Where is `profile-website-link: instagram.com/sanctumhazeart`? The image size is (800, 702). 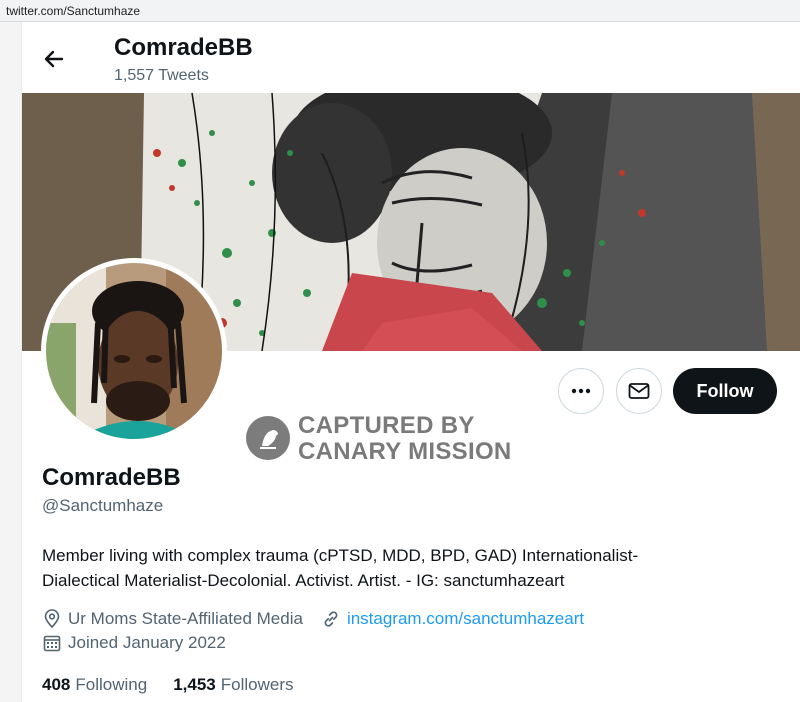 profile-website-link: instagram.com/sanctumhazeart is located at coordinates (452, 619).